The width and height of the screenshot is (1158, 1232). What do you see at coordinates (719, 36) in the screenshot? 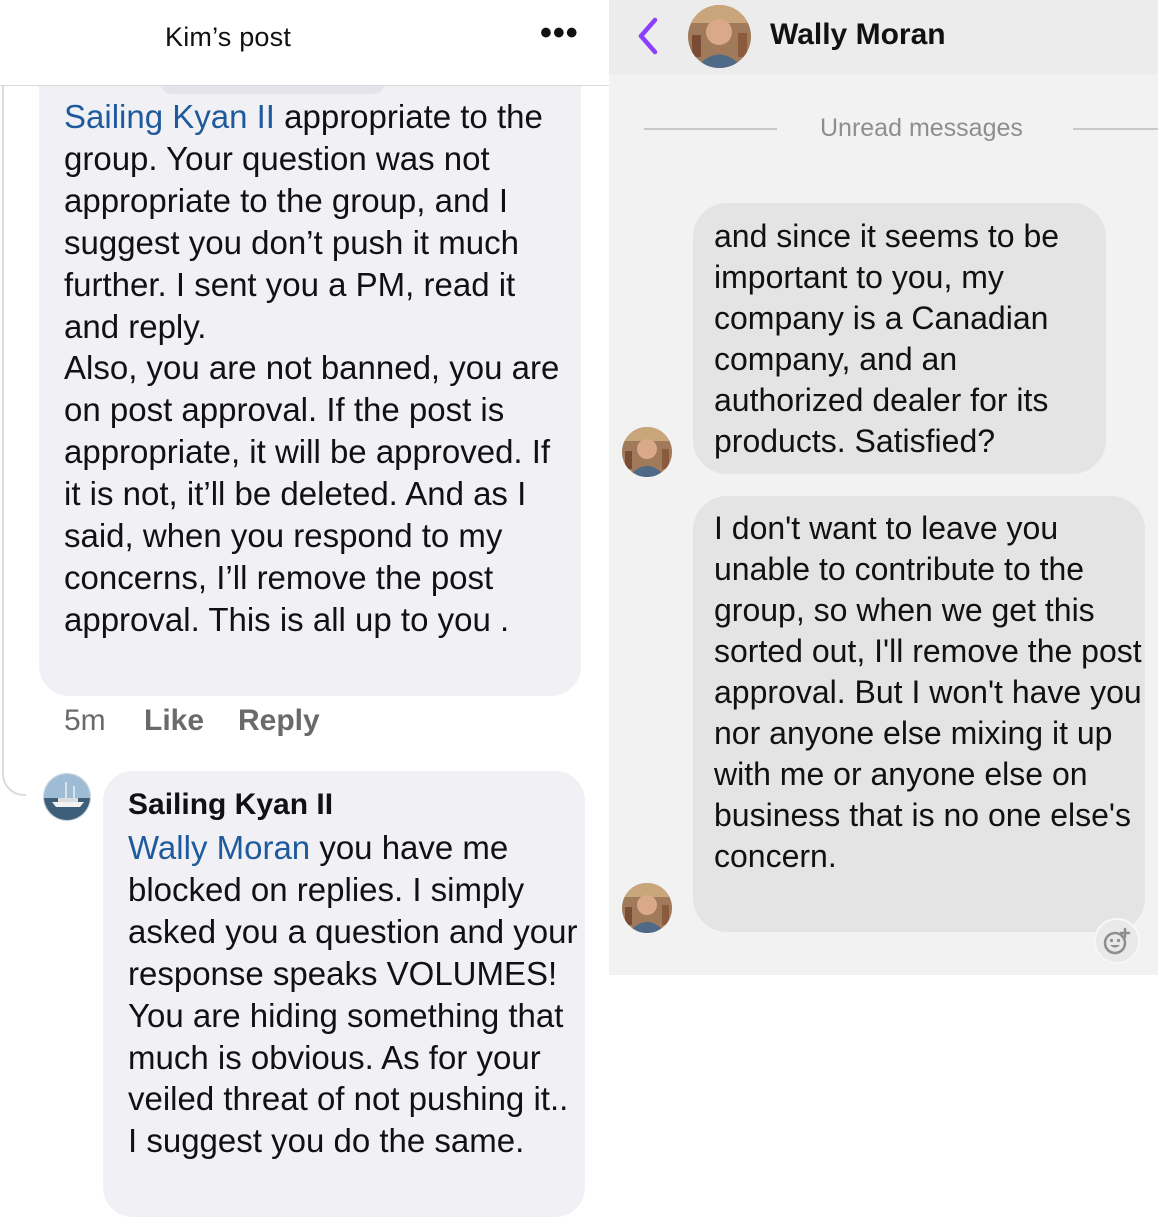
I see `contact-avatar` at bounding box center [719, 36].